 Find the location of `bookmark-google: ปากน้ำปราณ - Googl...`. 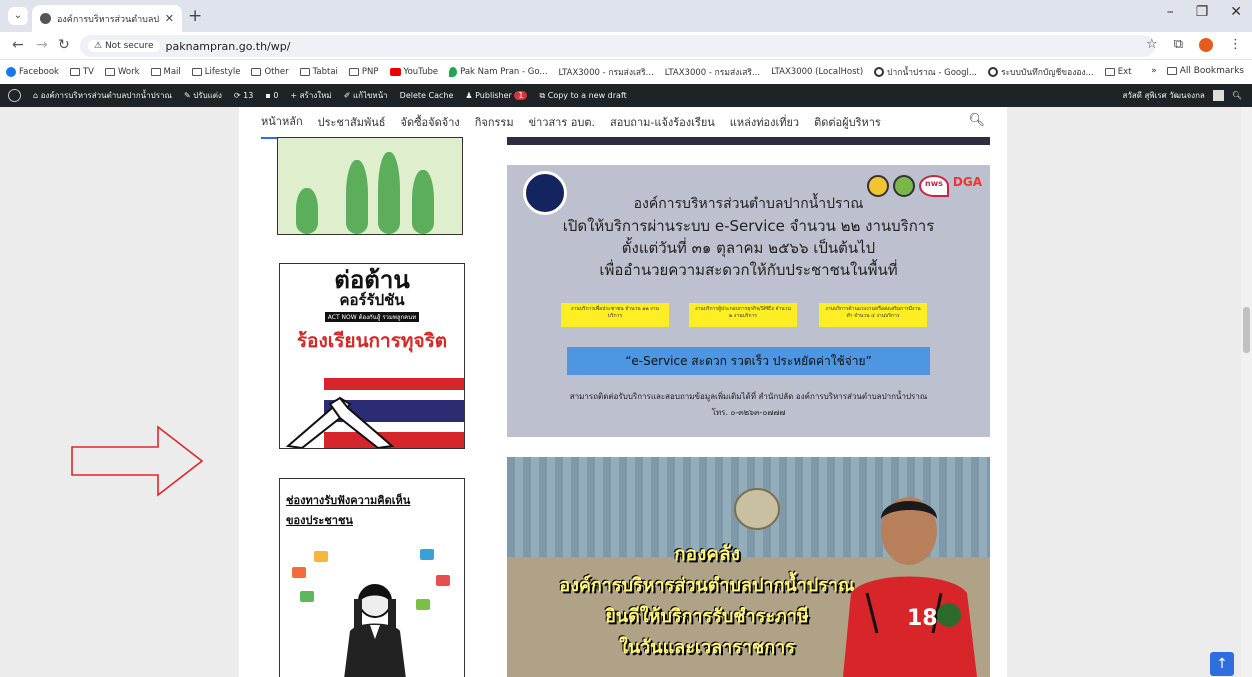

bookmark-google: ปากน้ำปราณ - Googl... is located at coordinates (925, 72).